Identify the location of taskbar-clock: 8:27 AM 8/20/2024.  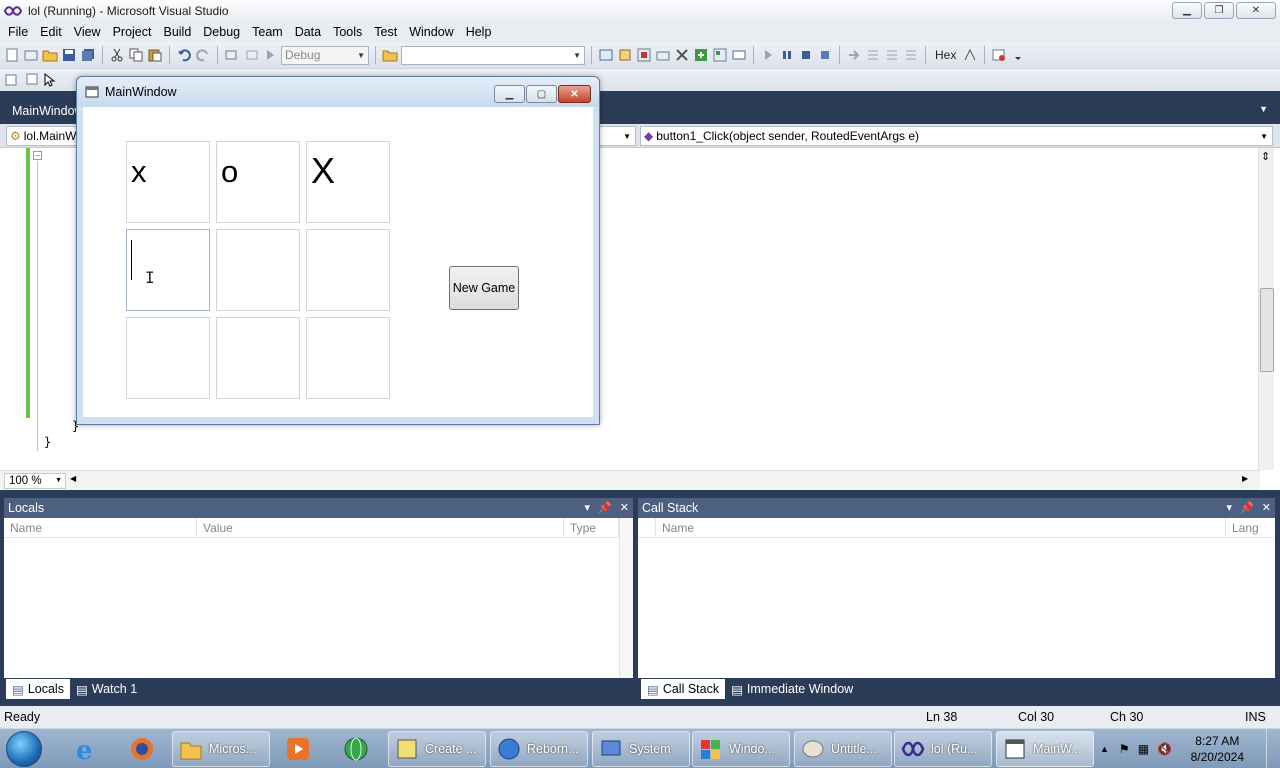
(1217, 749).